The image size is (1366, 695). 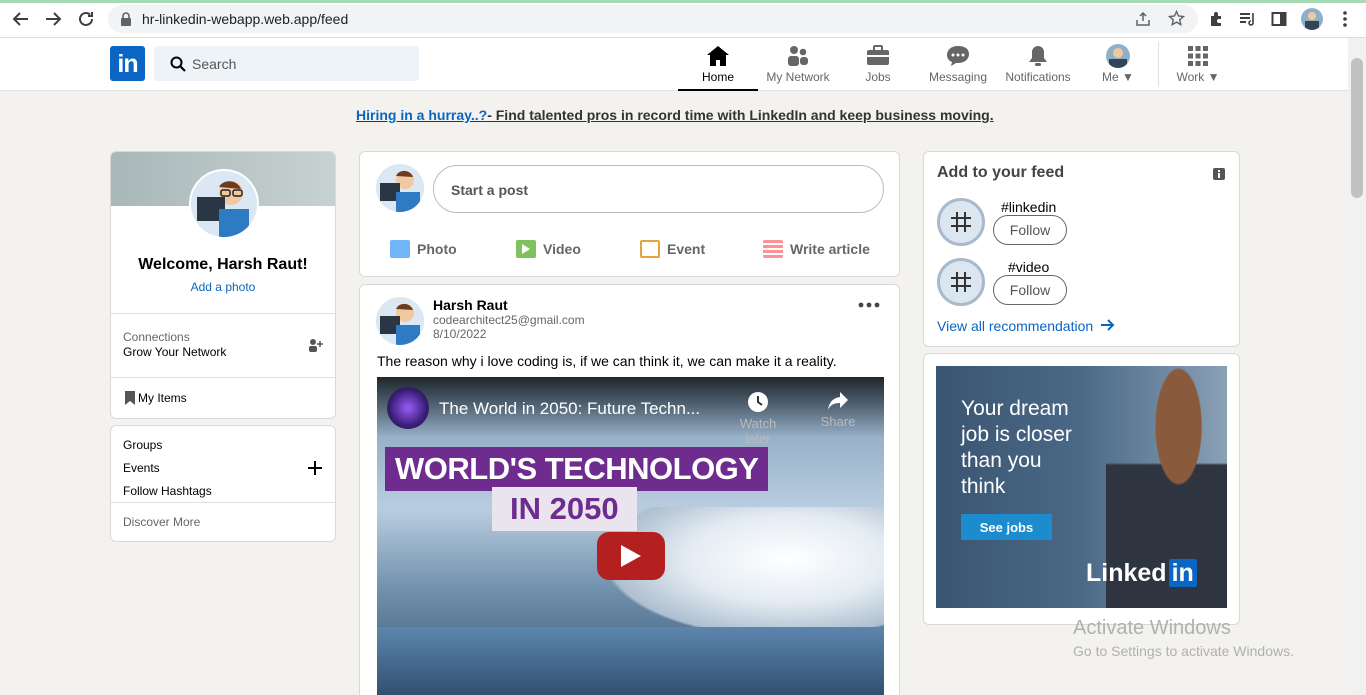 I want to click on avatar, so click(x=1118, y=56).